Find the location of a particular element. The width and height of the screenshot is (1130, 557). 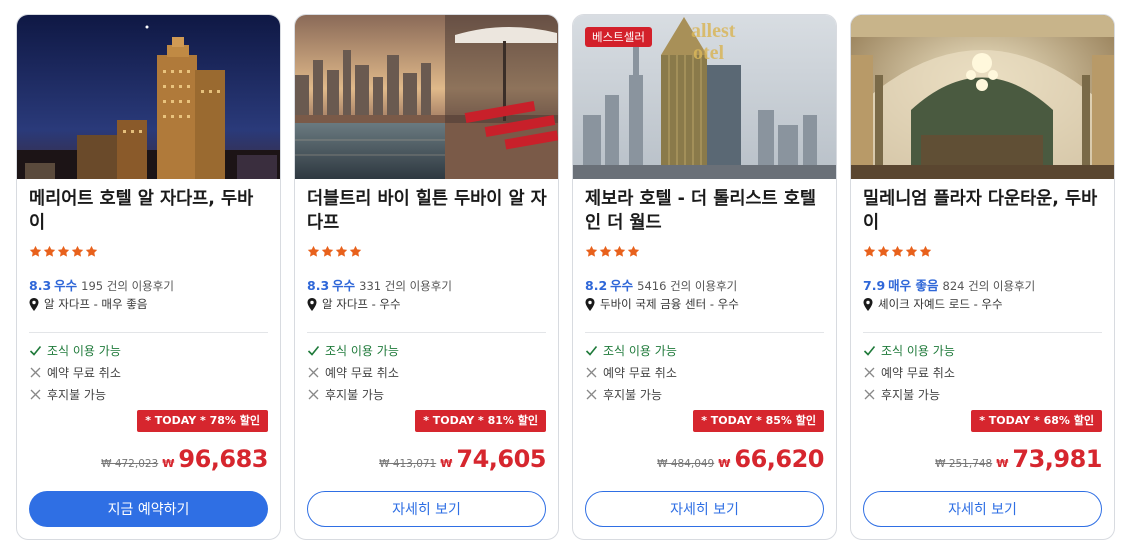

price-block: ₩ 472,023 ₩ 96,683 is located at coordinates (184, 459).